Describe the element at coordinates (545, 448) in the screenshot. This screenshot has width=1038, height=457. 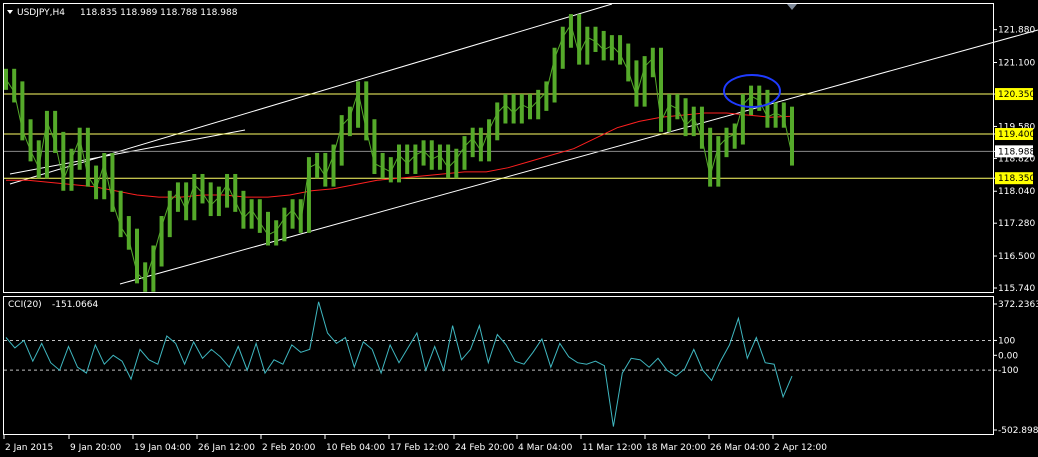
I see `time-tick-label: 4 Mar 04:00` at that location.